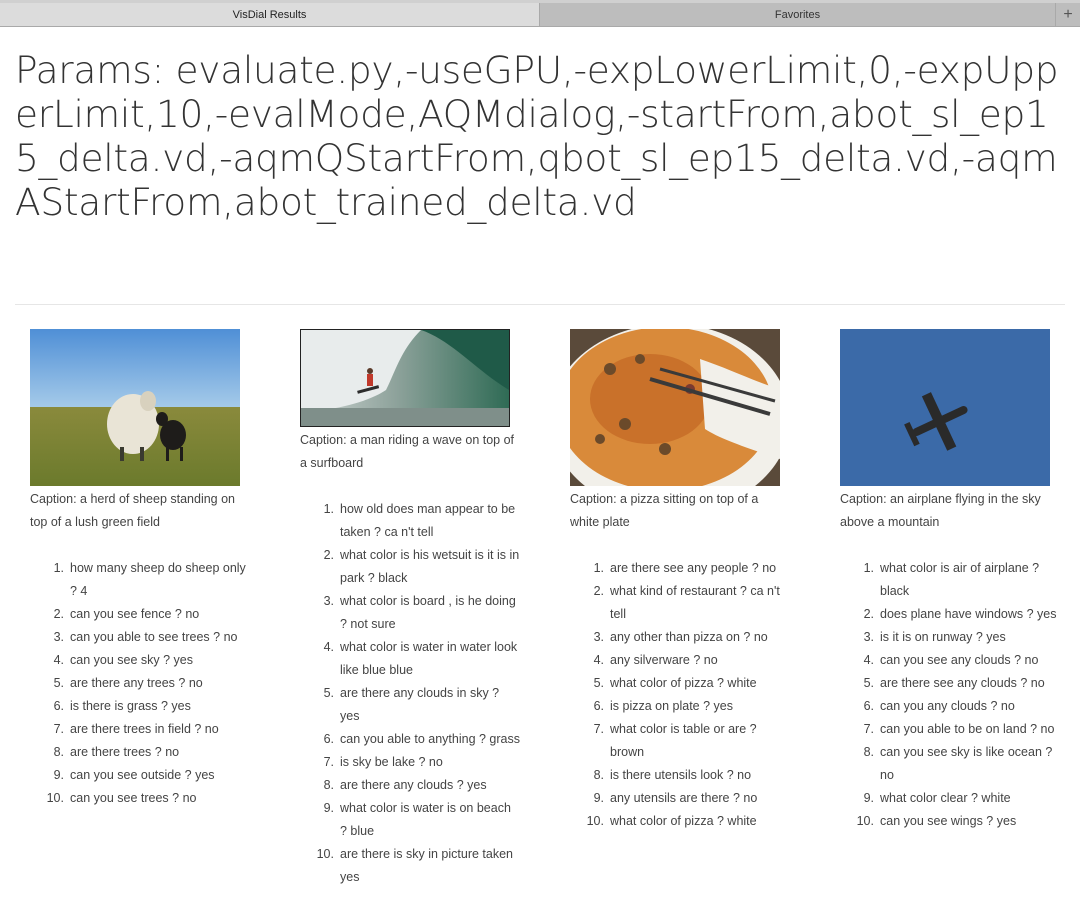  What do you see at coordinates (689, 637) in the screenshot?
I see `qa-text: any other than pizza on ? no` at bounding box center [689, 637].